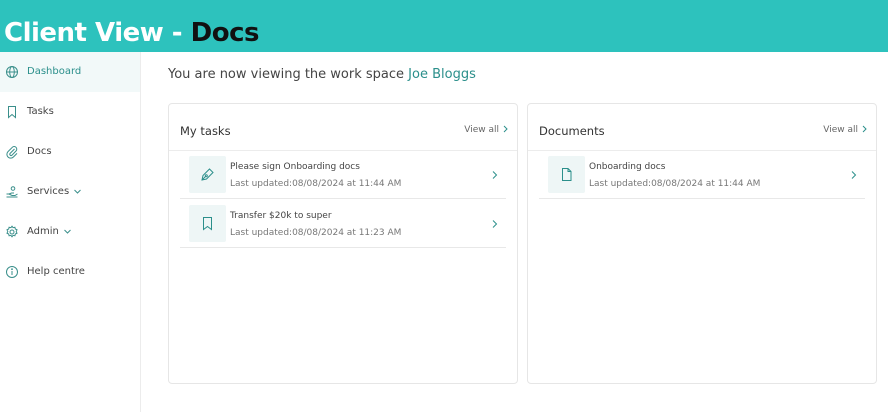  Describe the element at coordinates (12, 232) in the screenshot. I see `gear-icon` at that location.